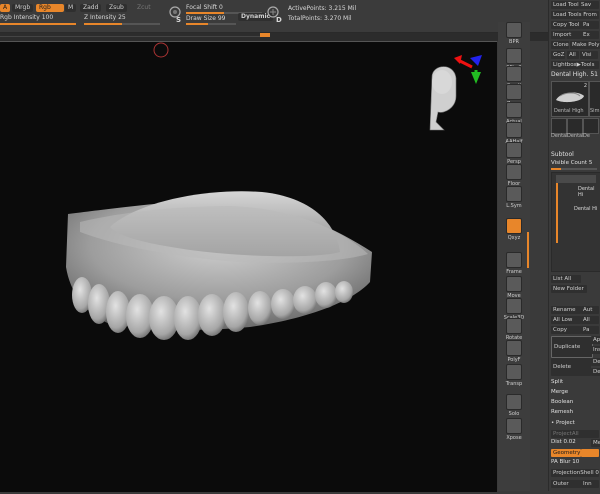 The width and height of the screenshot is (600, 494). I want to click on tool-xpose-button: Xpose, so click(514, 429).